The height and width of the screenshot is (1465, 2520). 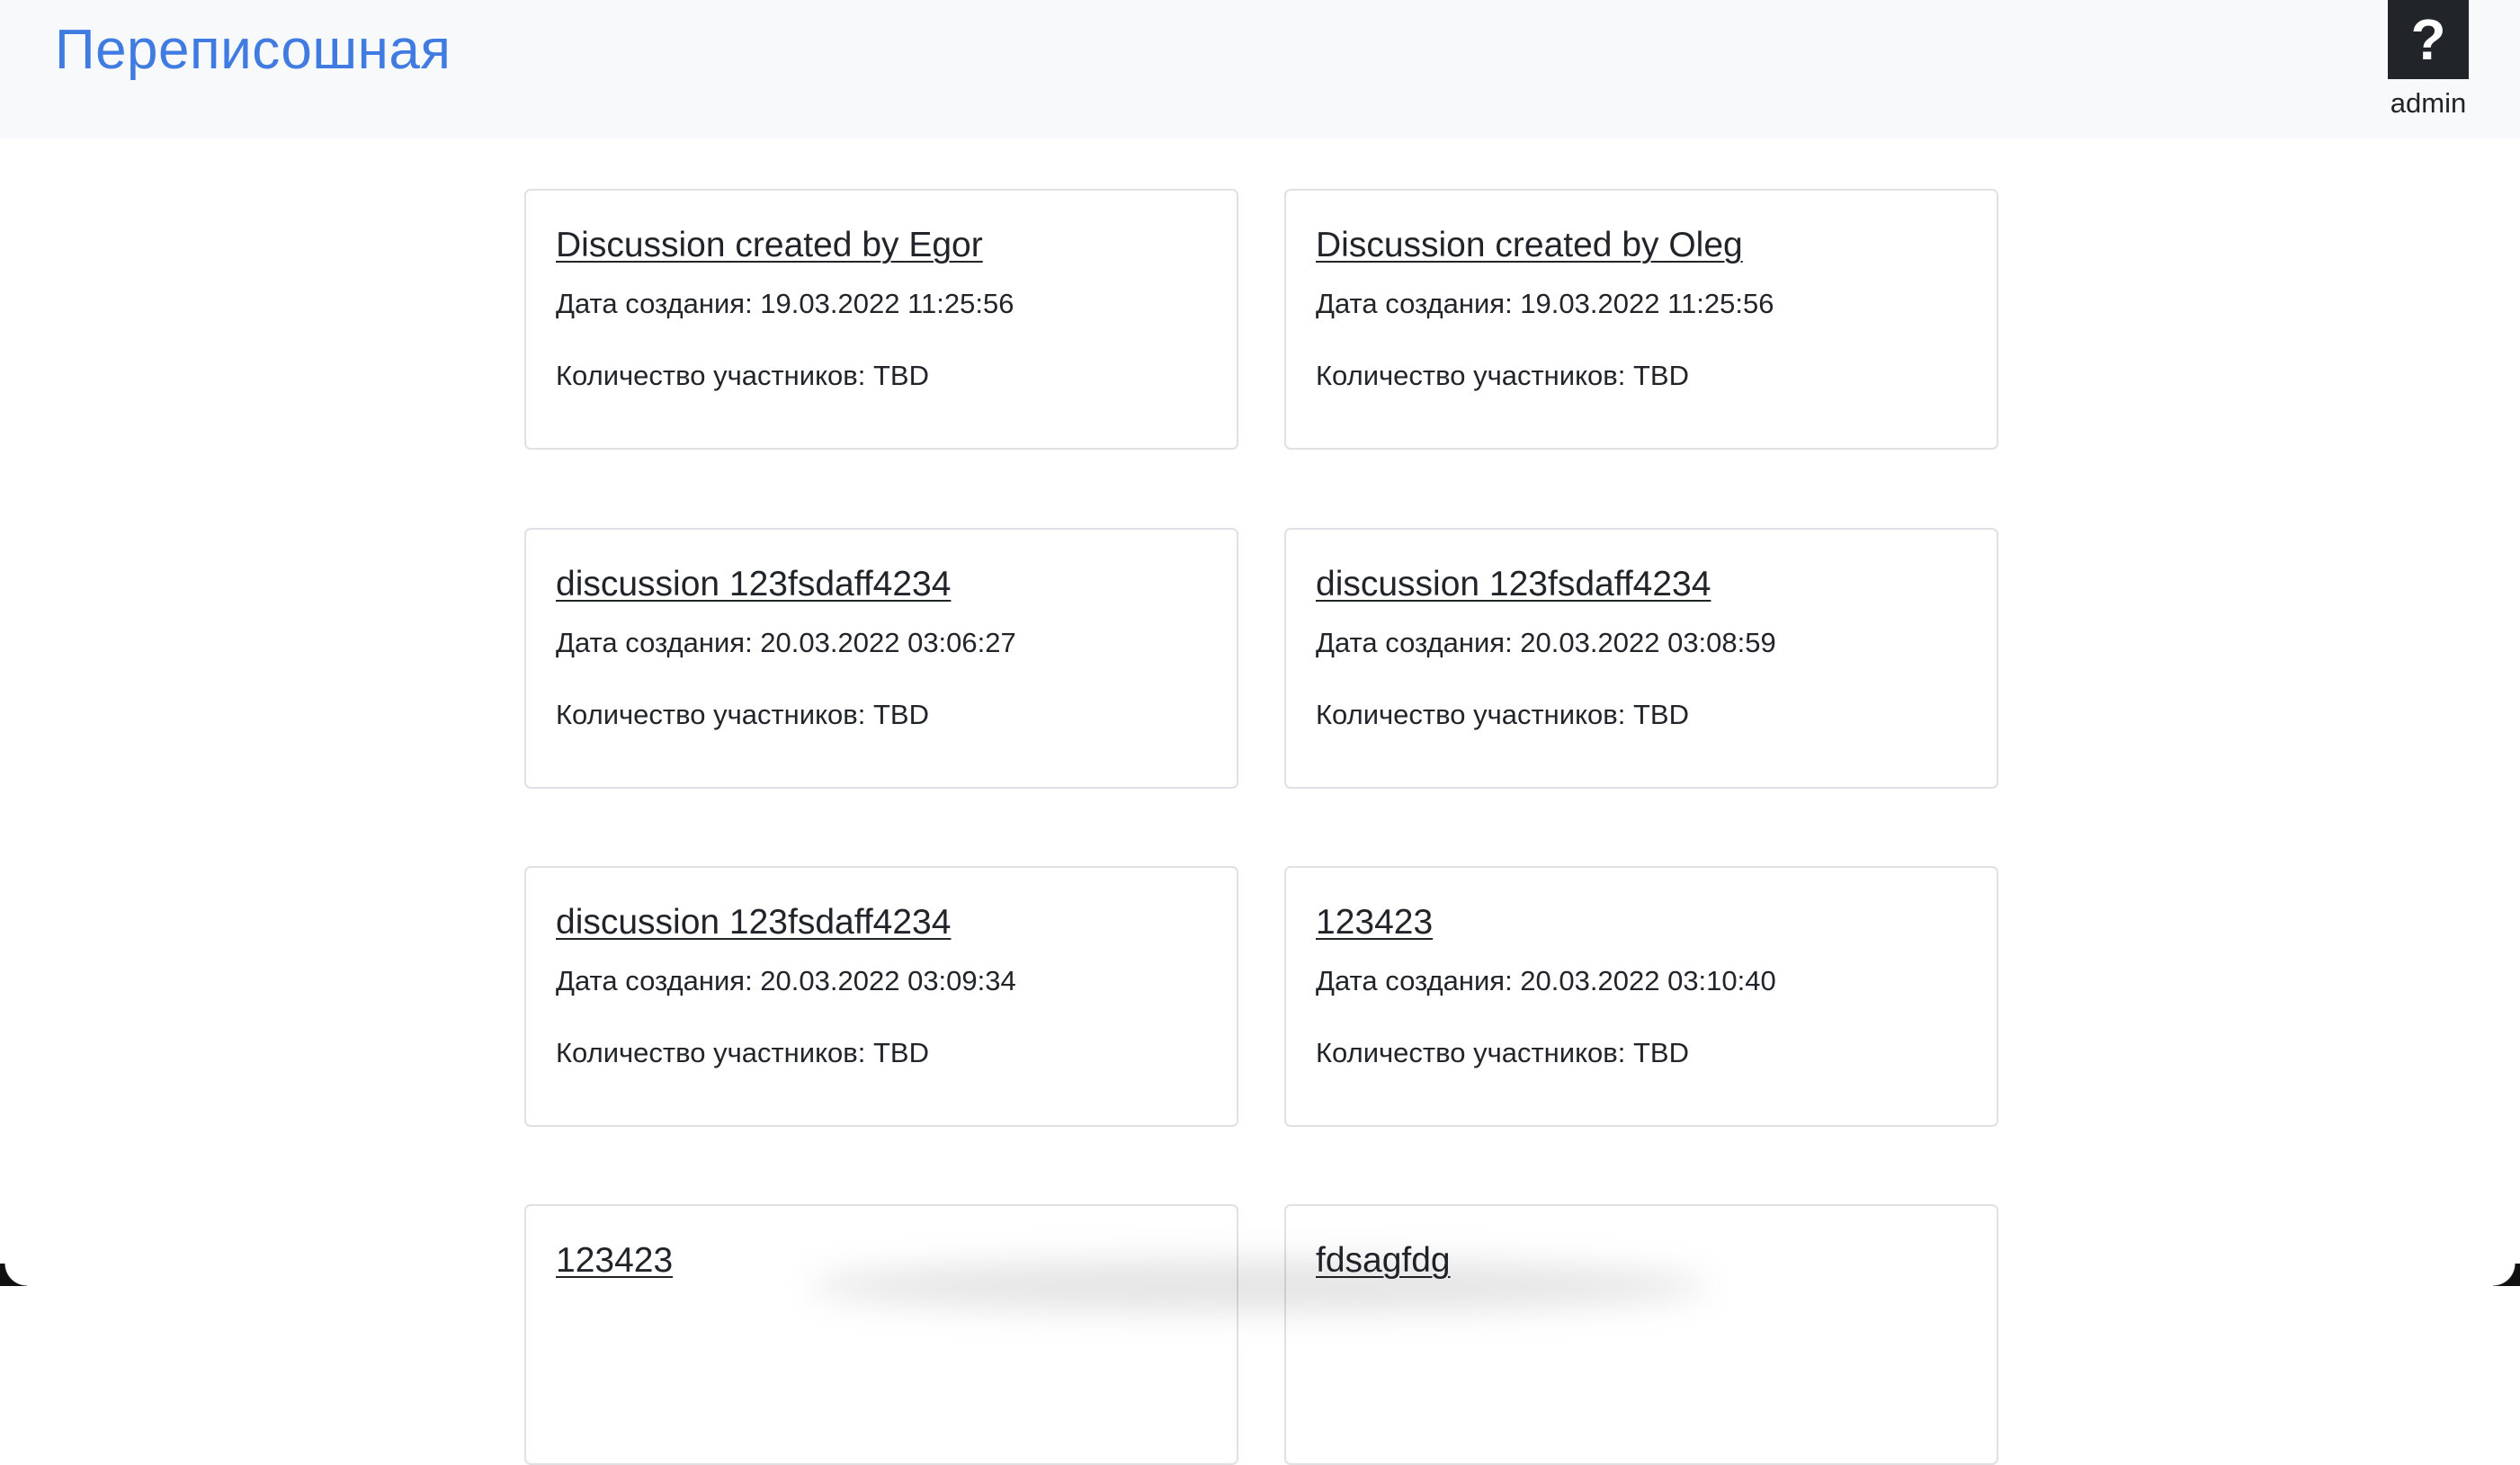 What do you see at coordinates (2429, 39) in the screenshot?
I see `help-icon: ?` at bounding box center [2429, 39].